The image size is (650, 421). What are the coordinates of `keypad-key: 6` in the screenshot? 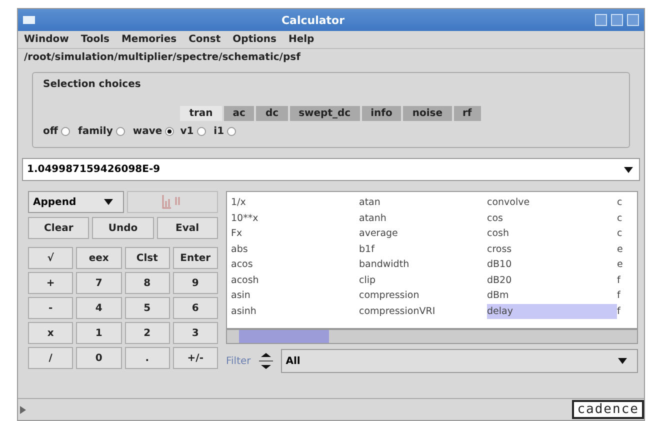 It's located at (195, 308).